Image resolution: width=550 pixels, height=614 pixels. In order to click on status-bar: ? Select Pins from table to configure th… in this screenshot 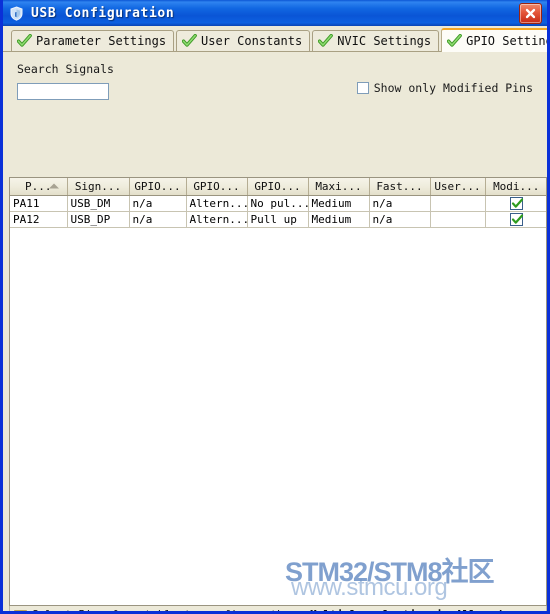, I will do `click(278, 610)`.